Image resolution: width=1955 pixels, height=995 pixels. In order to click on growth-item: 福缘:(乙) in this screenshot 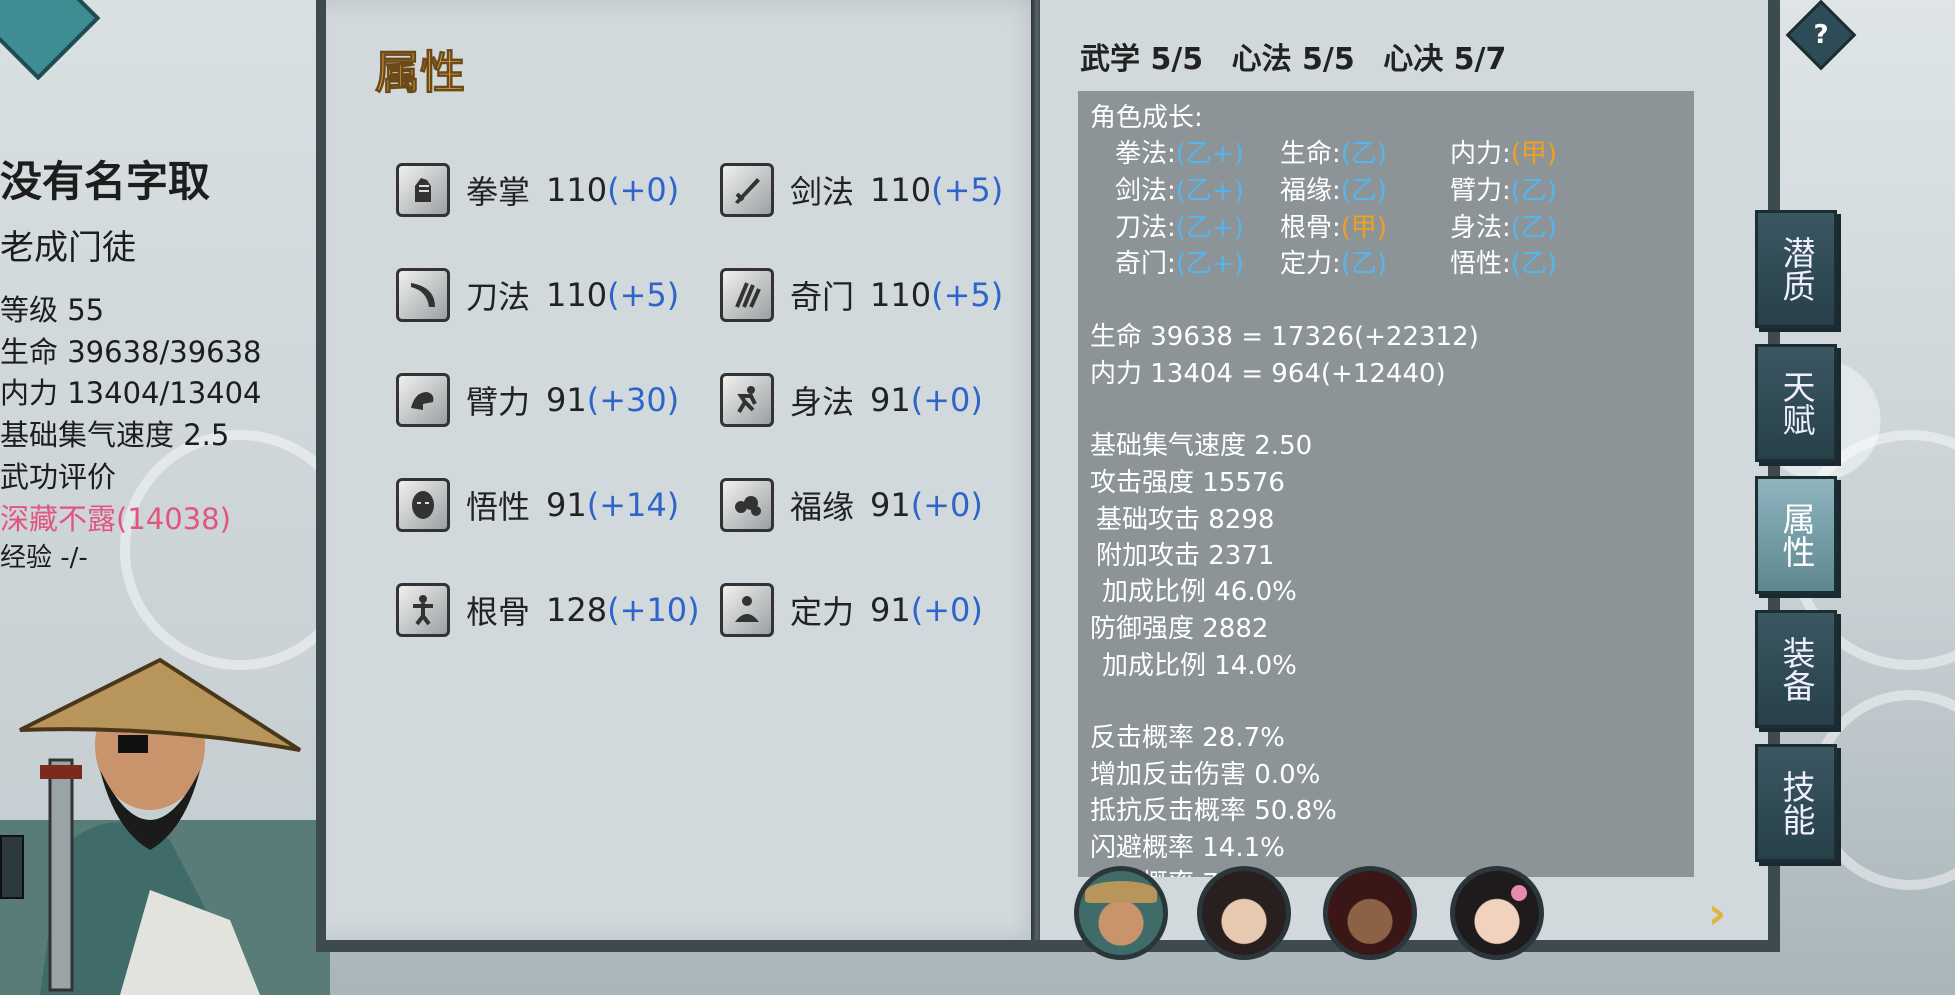, I will do `click(1334, 191)`.